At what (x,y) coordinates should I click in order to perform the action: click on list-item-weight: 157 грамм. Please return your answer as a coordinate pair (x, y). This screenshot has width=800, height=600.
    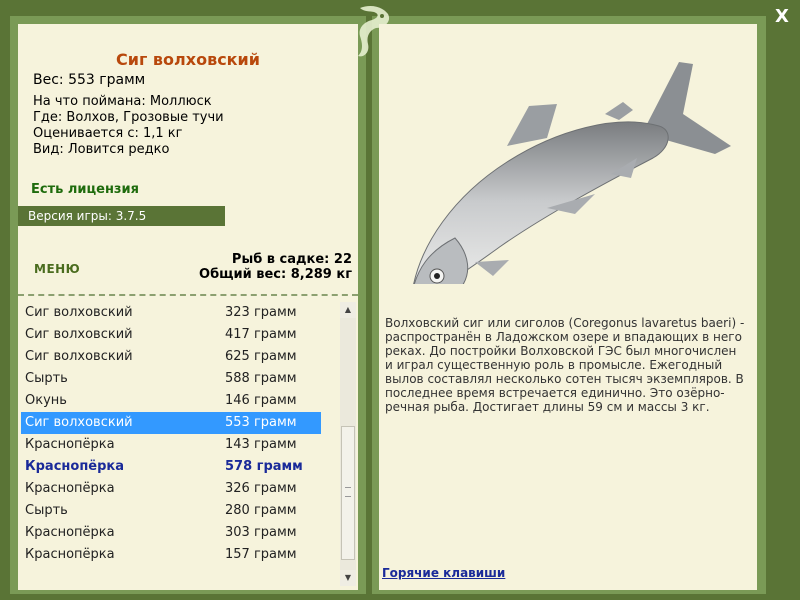
    Looking at the image, I should click on (261, 554).